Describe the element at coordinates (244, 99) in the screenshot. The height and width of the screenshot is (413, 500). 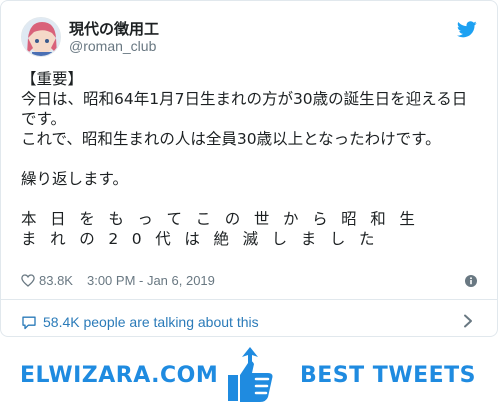
I see `tweet-line: 今日は、昭和64年1月7日生まれの方が30歳の誕生日を迎える日` at that location.